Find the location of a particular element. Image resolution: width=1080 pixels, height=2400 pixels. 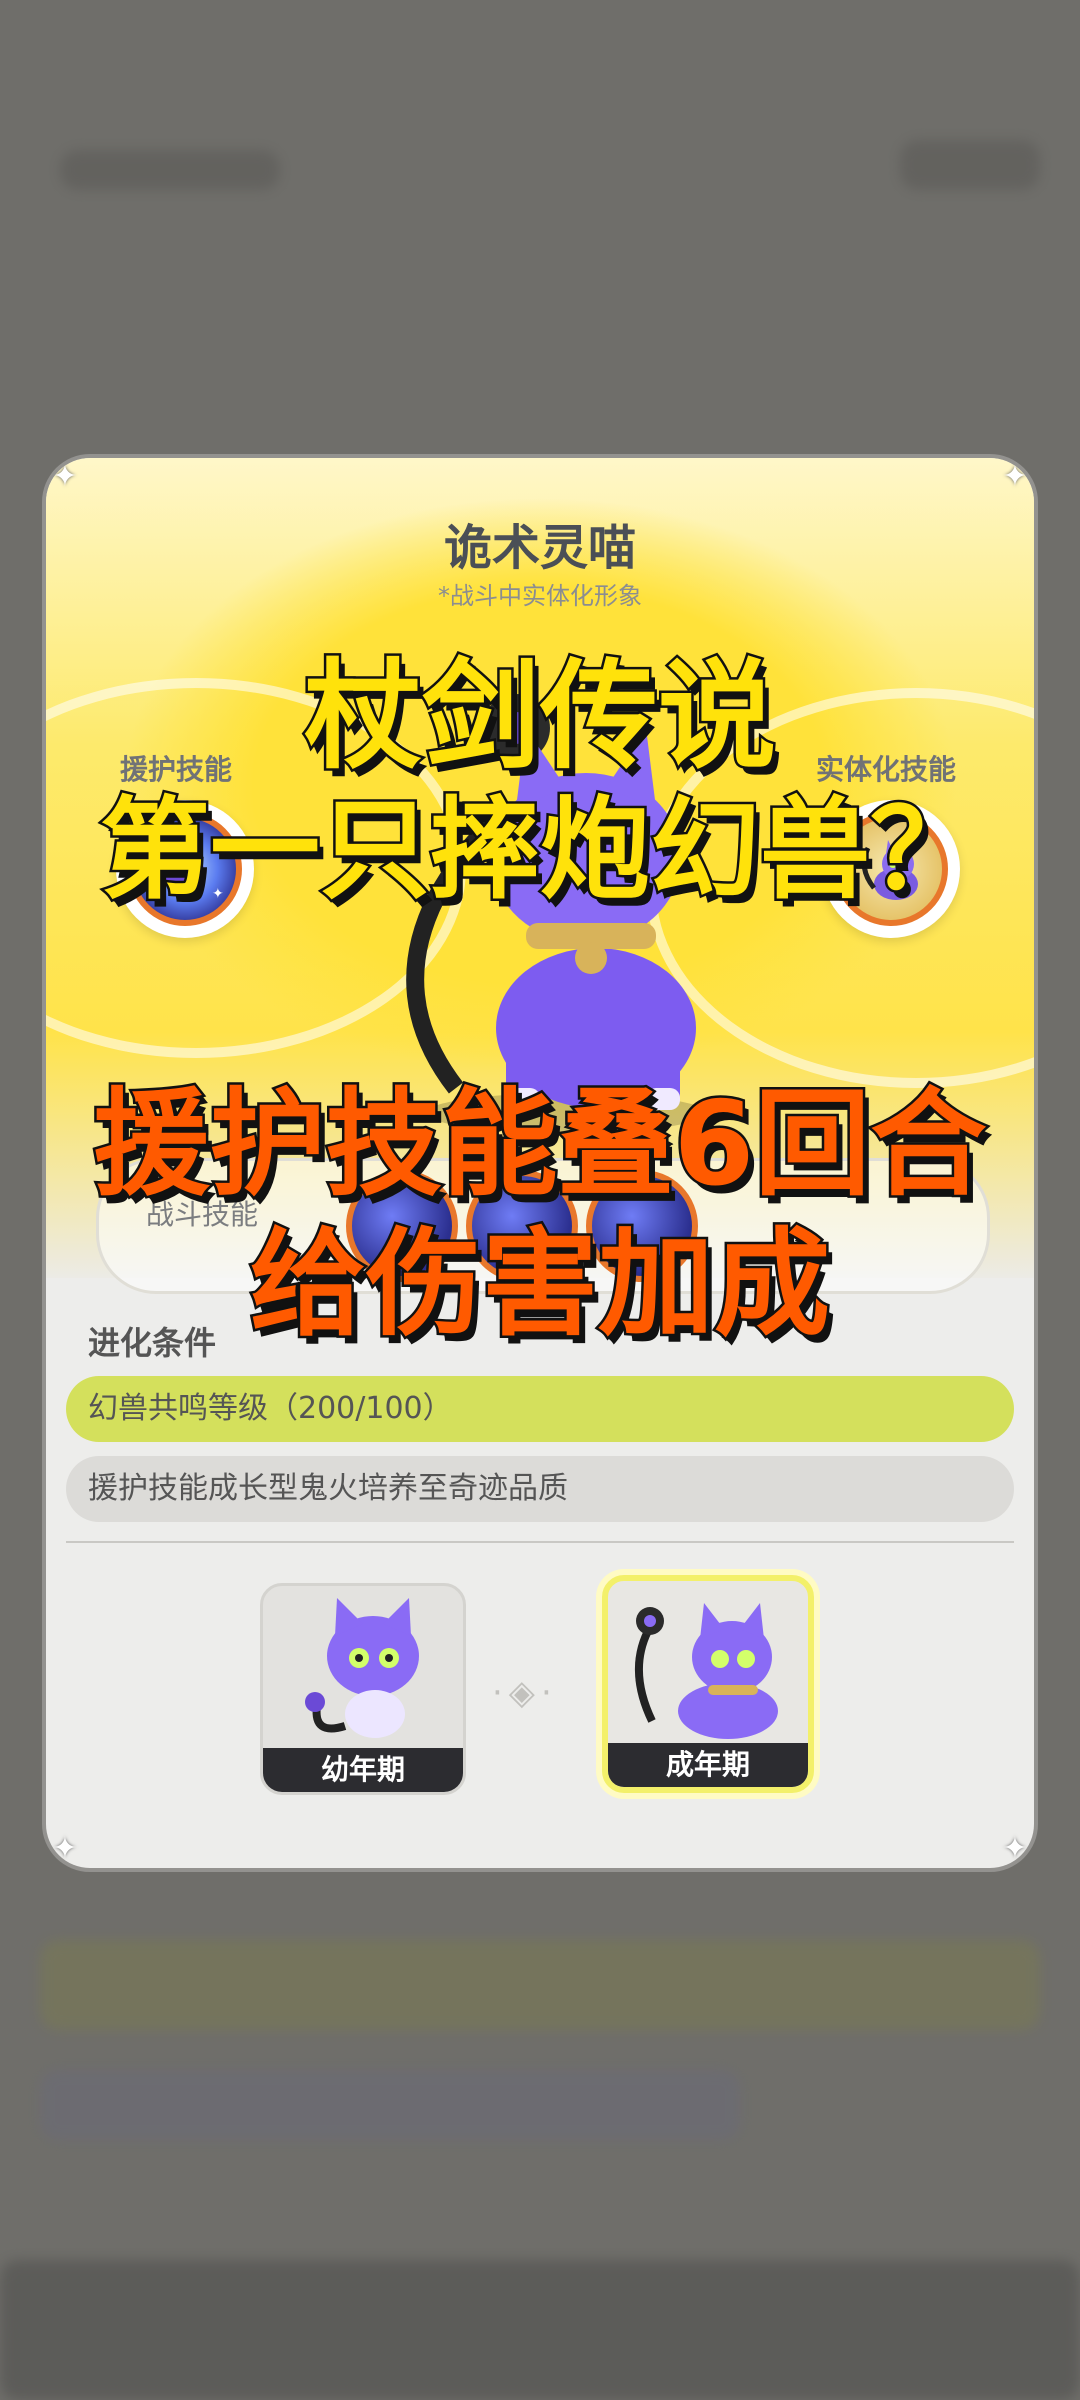

juvenile-cat-icon is located at coordinates (362, 1668).